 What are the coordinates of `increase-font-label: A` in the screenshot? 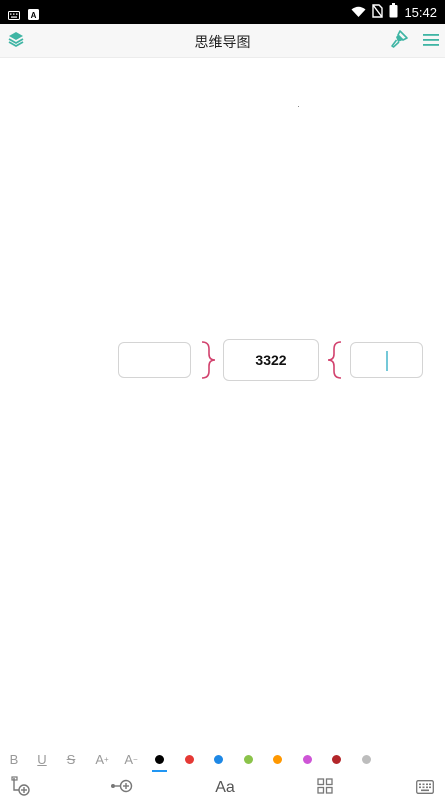 It's located at (99, 759).